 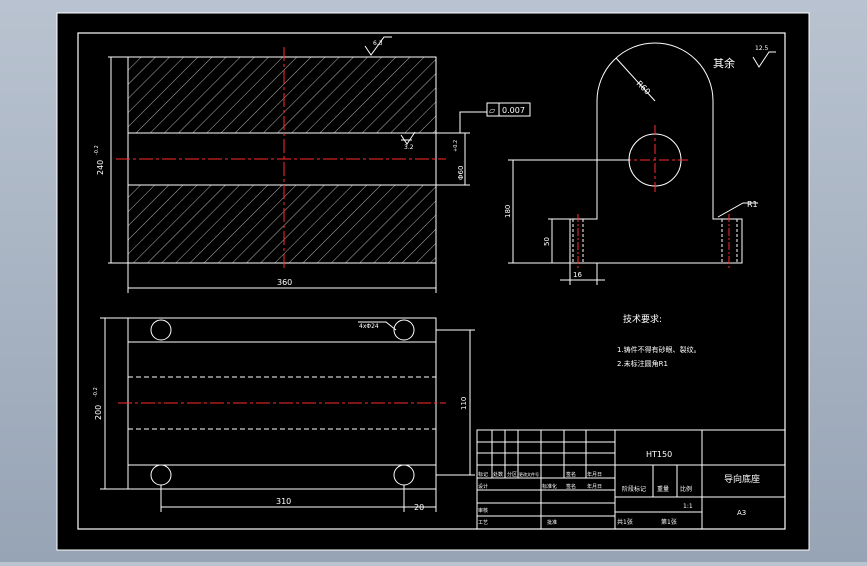 I want to click on flatness-symbol: ▱, so click(x=492, y=110).